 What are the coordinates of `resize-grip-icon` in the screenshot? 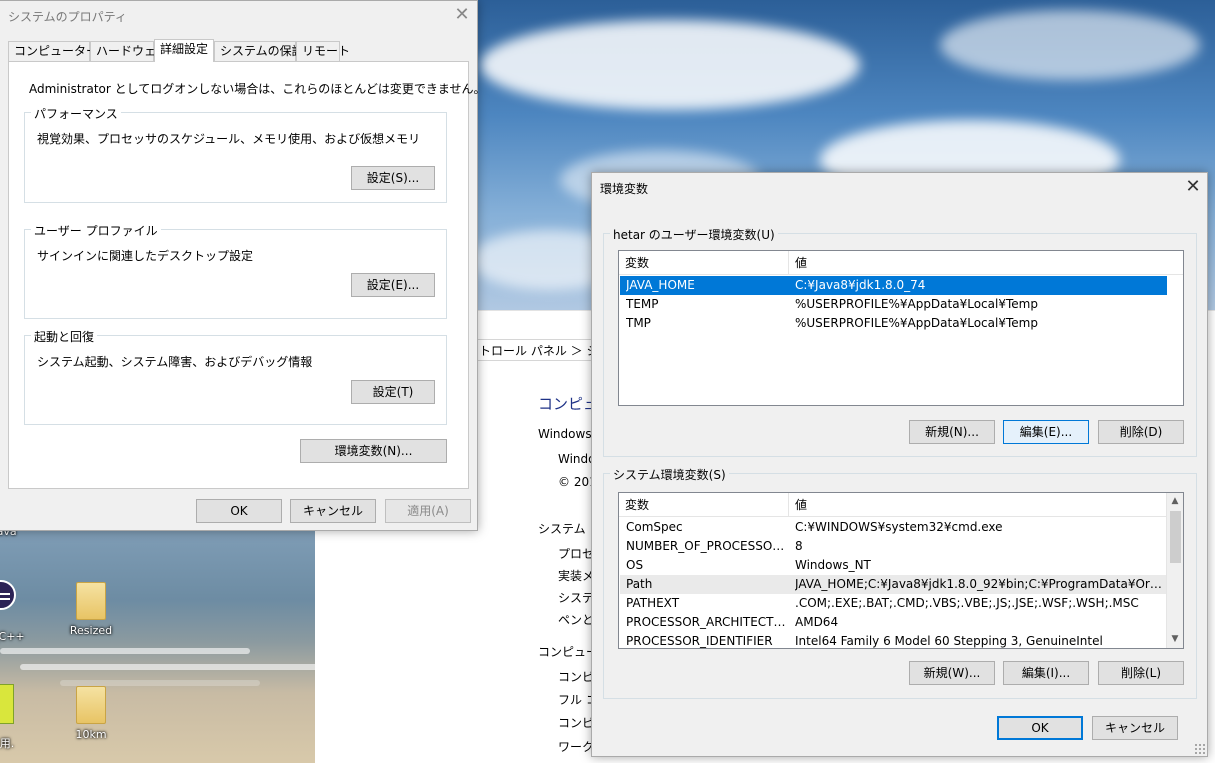 It's located at (1199, 748).